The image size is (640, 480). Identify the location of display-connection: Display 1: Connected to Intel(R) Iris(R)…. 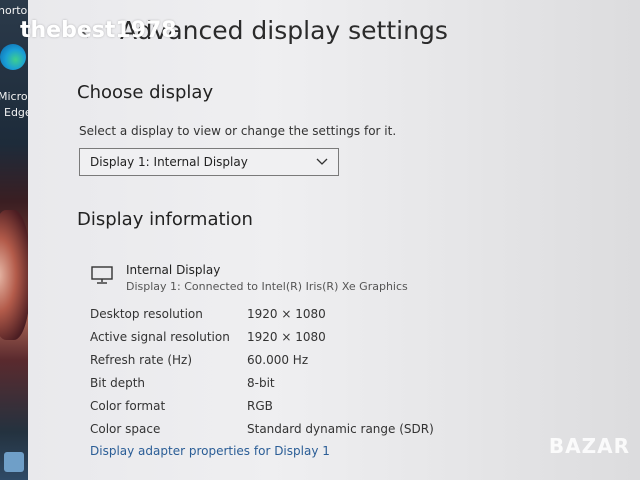
(267, 286).